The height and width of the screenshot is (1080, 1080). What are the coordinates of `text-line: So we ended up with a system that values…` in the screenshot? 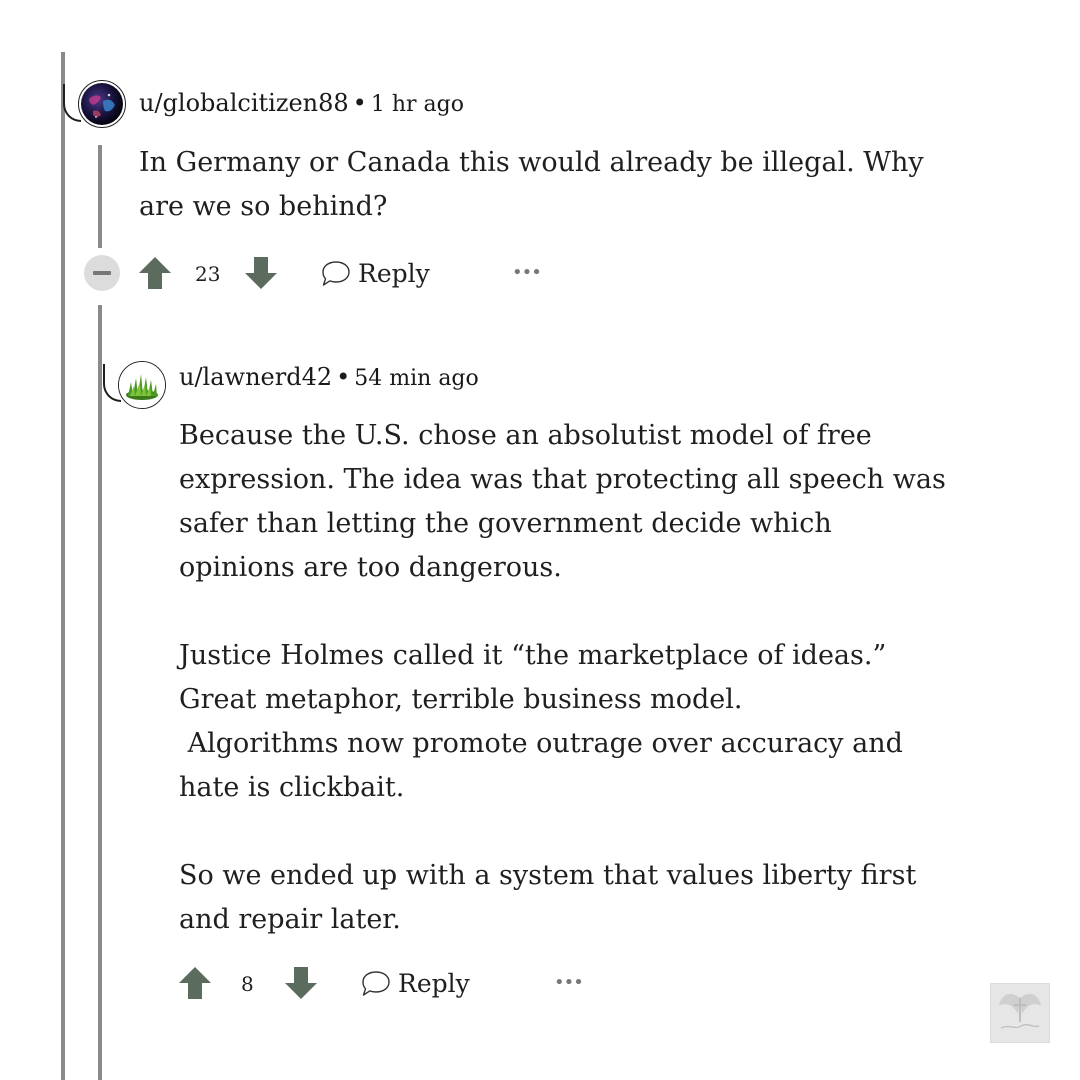 It's located at (548, 875).